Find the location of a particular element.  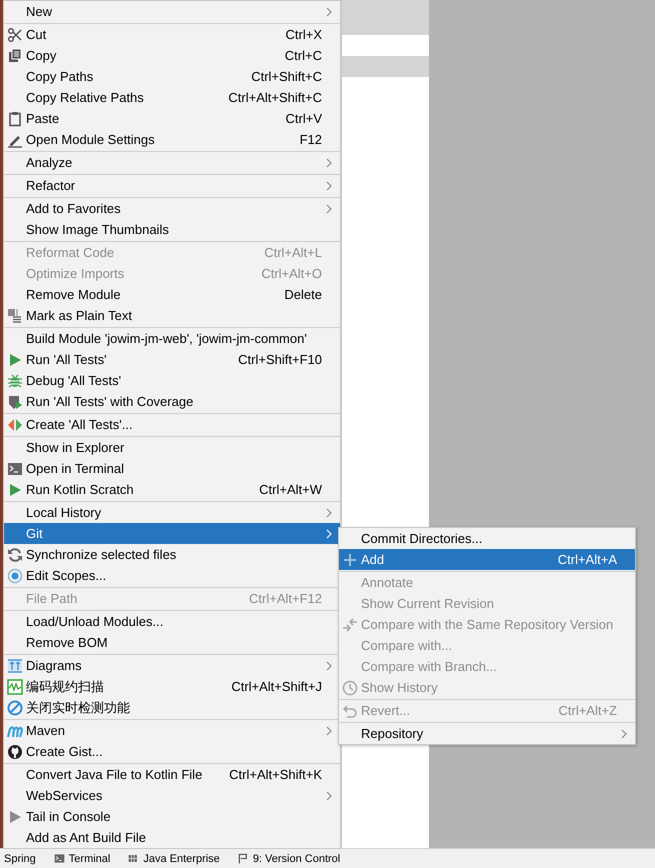

scope-icon is located at coordinates (15, 576).